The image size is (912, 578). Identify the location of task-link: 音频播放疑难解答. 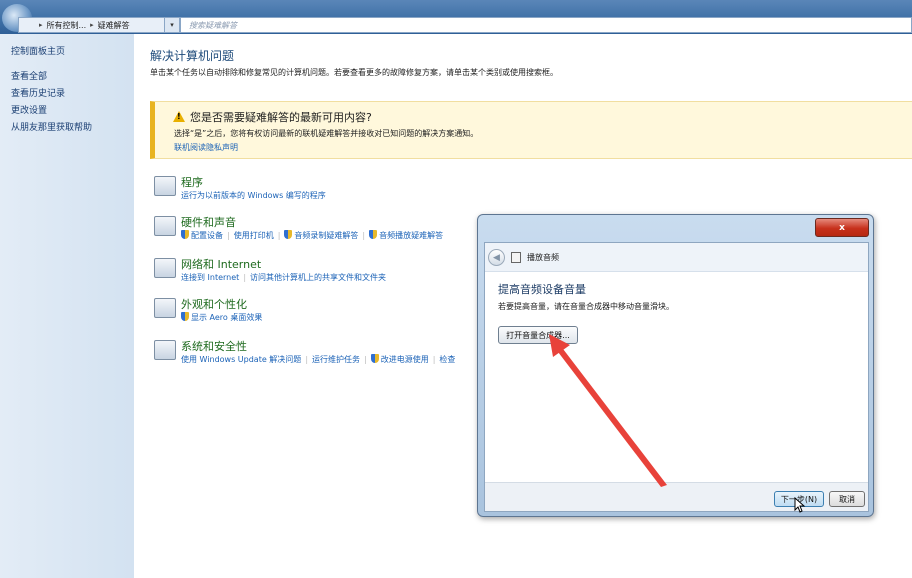
(411, 235).